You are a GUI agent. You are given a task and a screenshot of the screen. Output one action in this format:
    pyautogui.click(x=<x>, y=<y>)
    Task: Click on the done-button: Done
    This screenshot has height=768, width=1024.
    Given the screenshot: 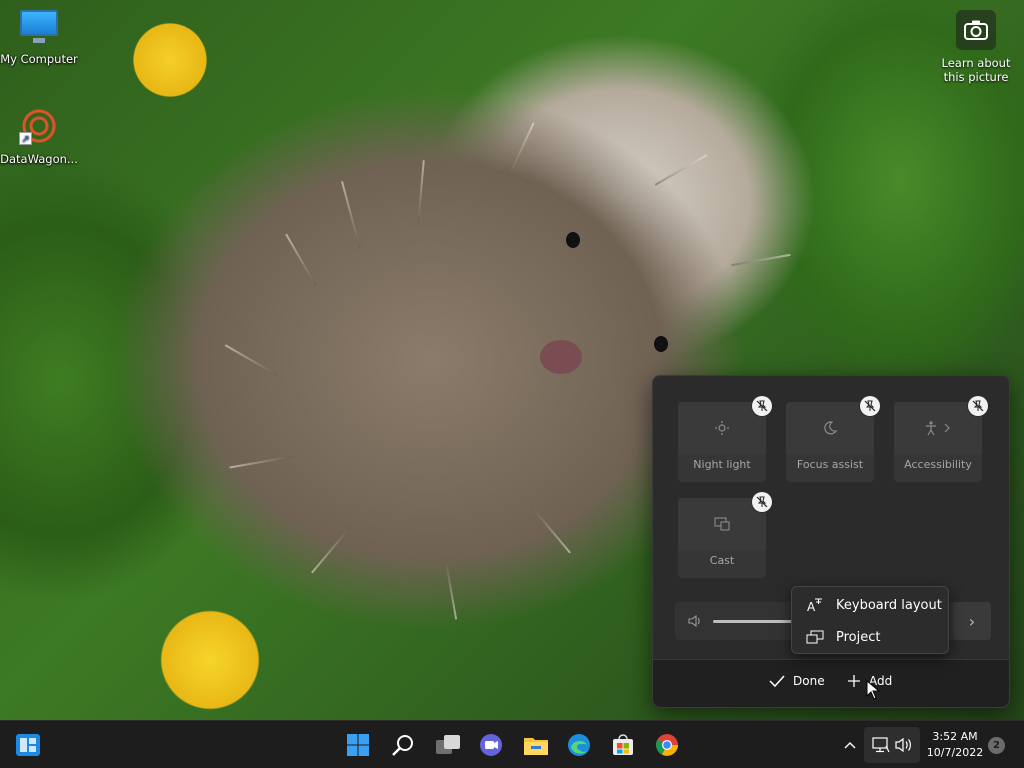 What is the action you would take?
    pyautogui.click(x=797, y=681)
    